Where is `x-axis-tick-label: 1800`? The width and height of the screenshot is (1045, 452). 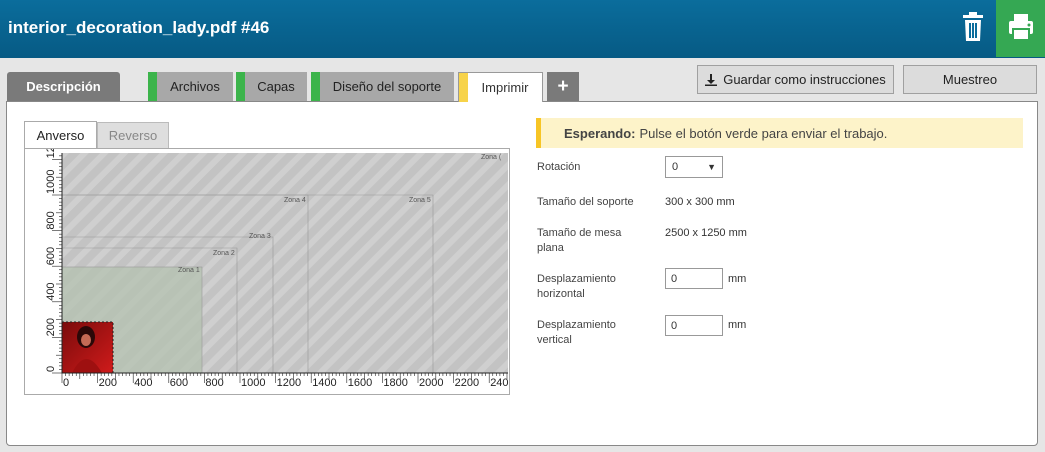 x-axis-tick-label: 1800 is located at coordinates (395, 383).